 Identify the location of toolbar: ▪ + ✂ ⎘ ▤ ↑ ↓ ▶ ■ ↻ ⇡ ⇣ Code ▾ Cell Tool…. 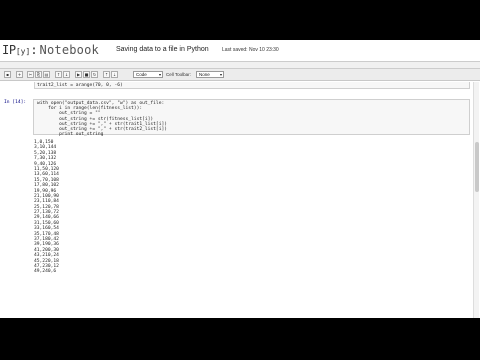
(240, 75).